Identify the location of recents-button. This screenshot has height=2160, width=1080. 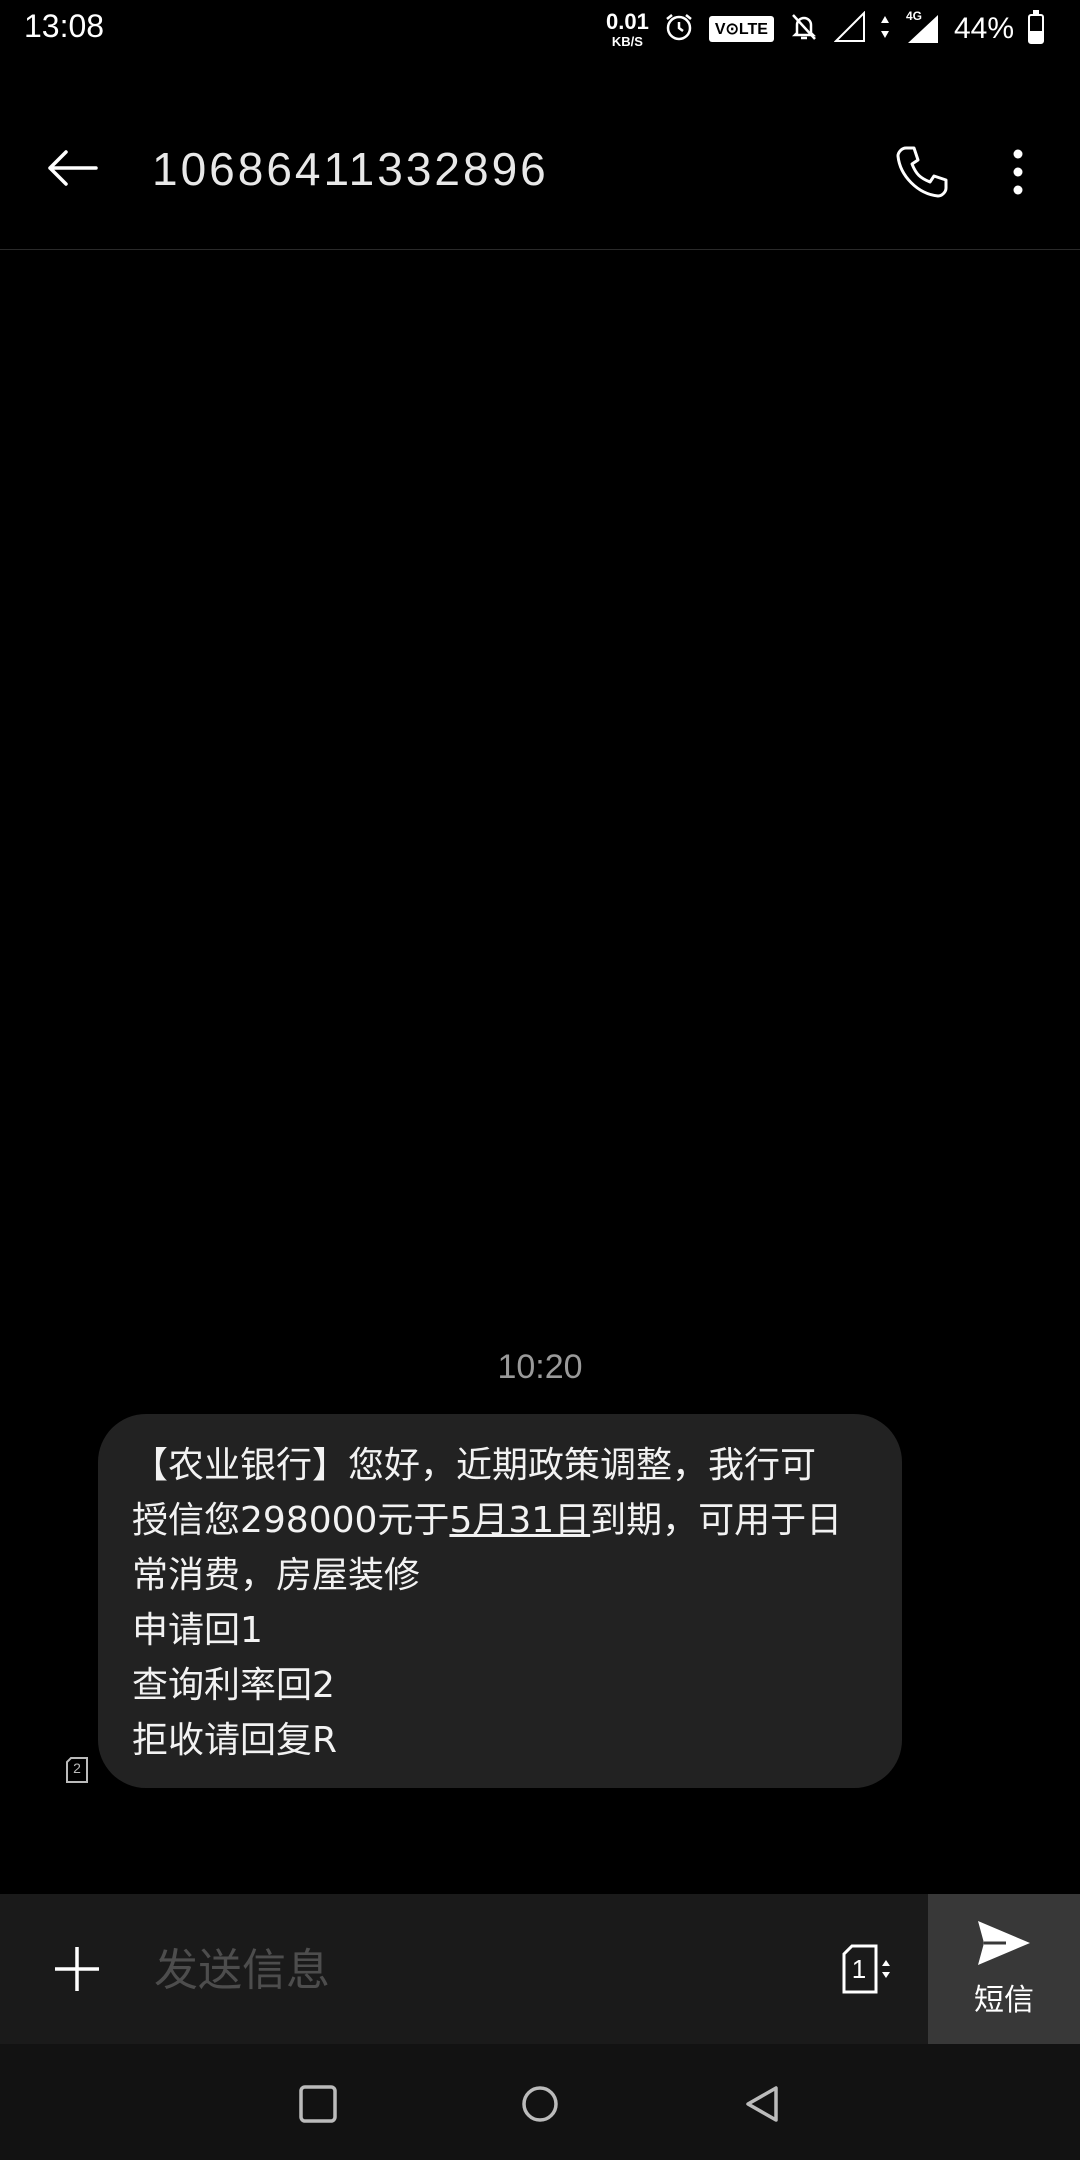
(318, 2104).